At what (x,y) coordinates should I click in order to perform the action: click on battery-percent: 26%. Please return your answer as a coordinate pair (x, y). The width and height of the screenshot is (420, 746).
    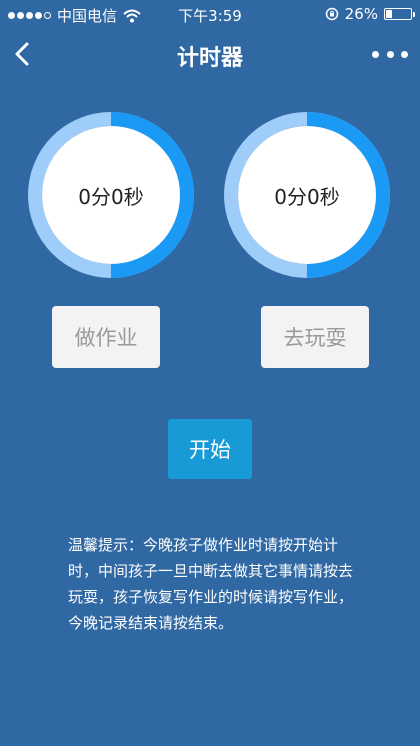
    Looking at the image, I should click on (361, 14).